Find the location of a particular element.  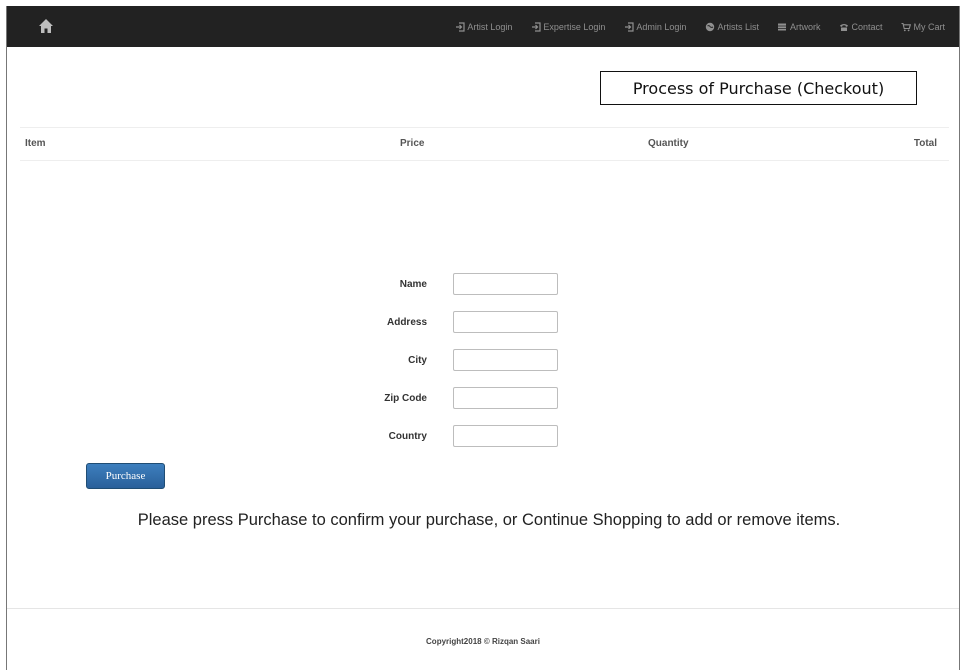

home-icon is located at coordinates (46, 26).